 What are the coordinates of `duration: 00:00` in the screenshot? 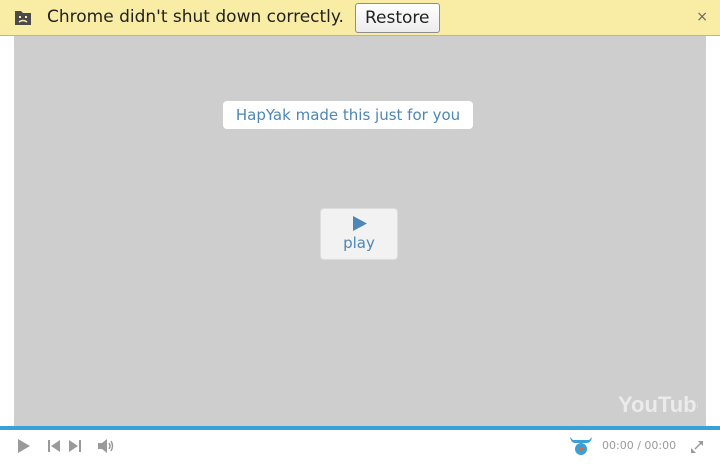 It's located at (660, 445).